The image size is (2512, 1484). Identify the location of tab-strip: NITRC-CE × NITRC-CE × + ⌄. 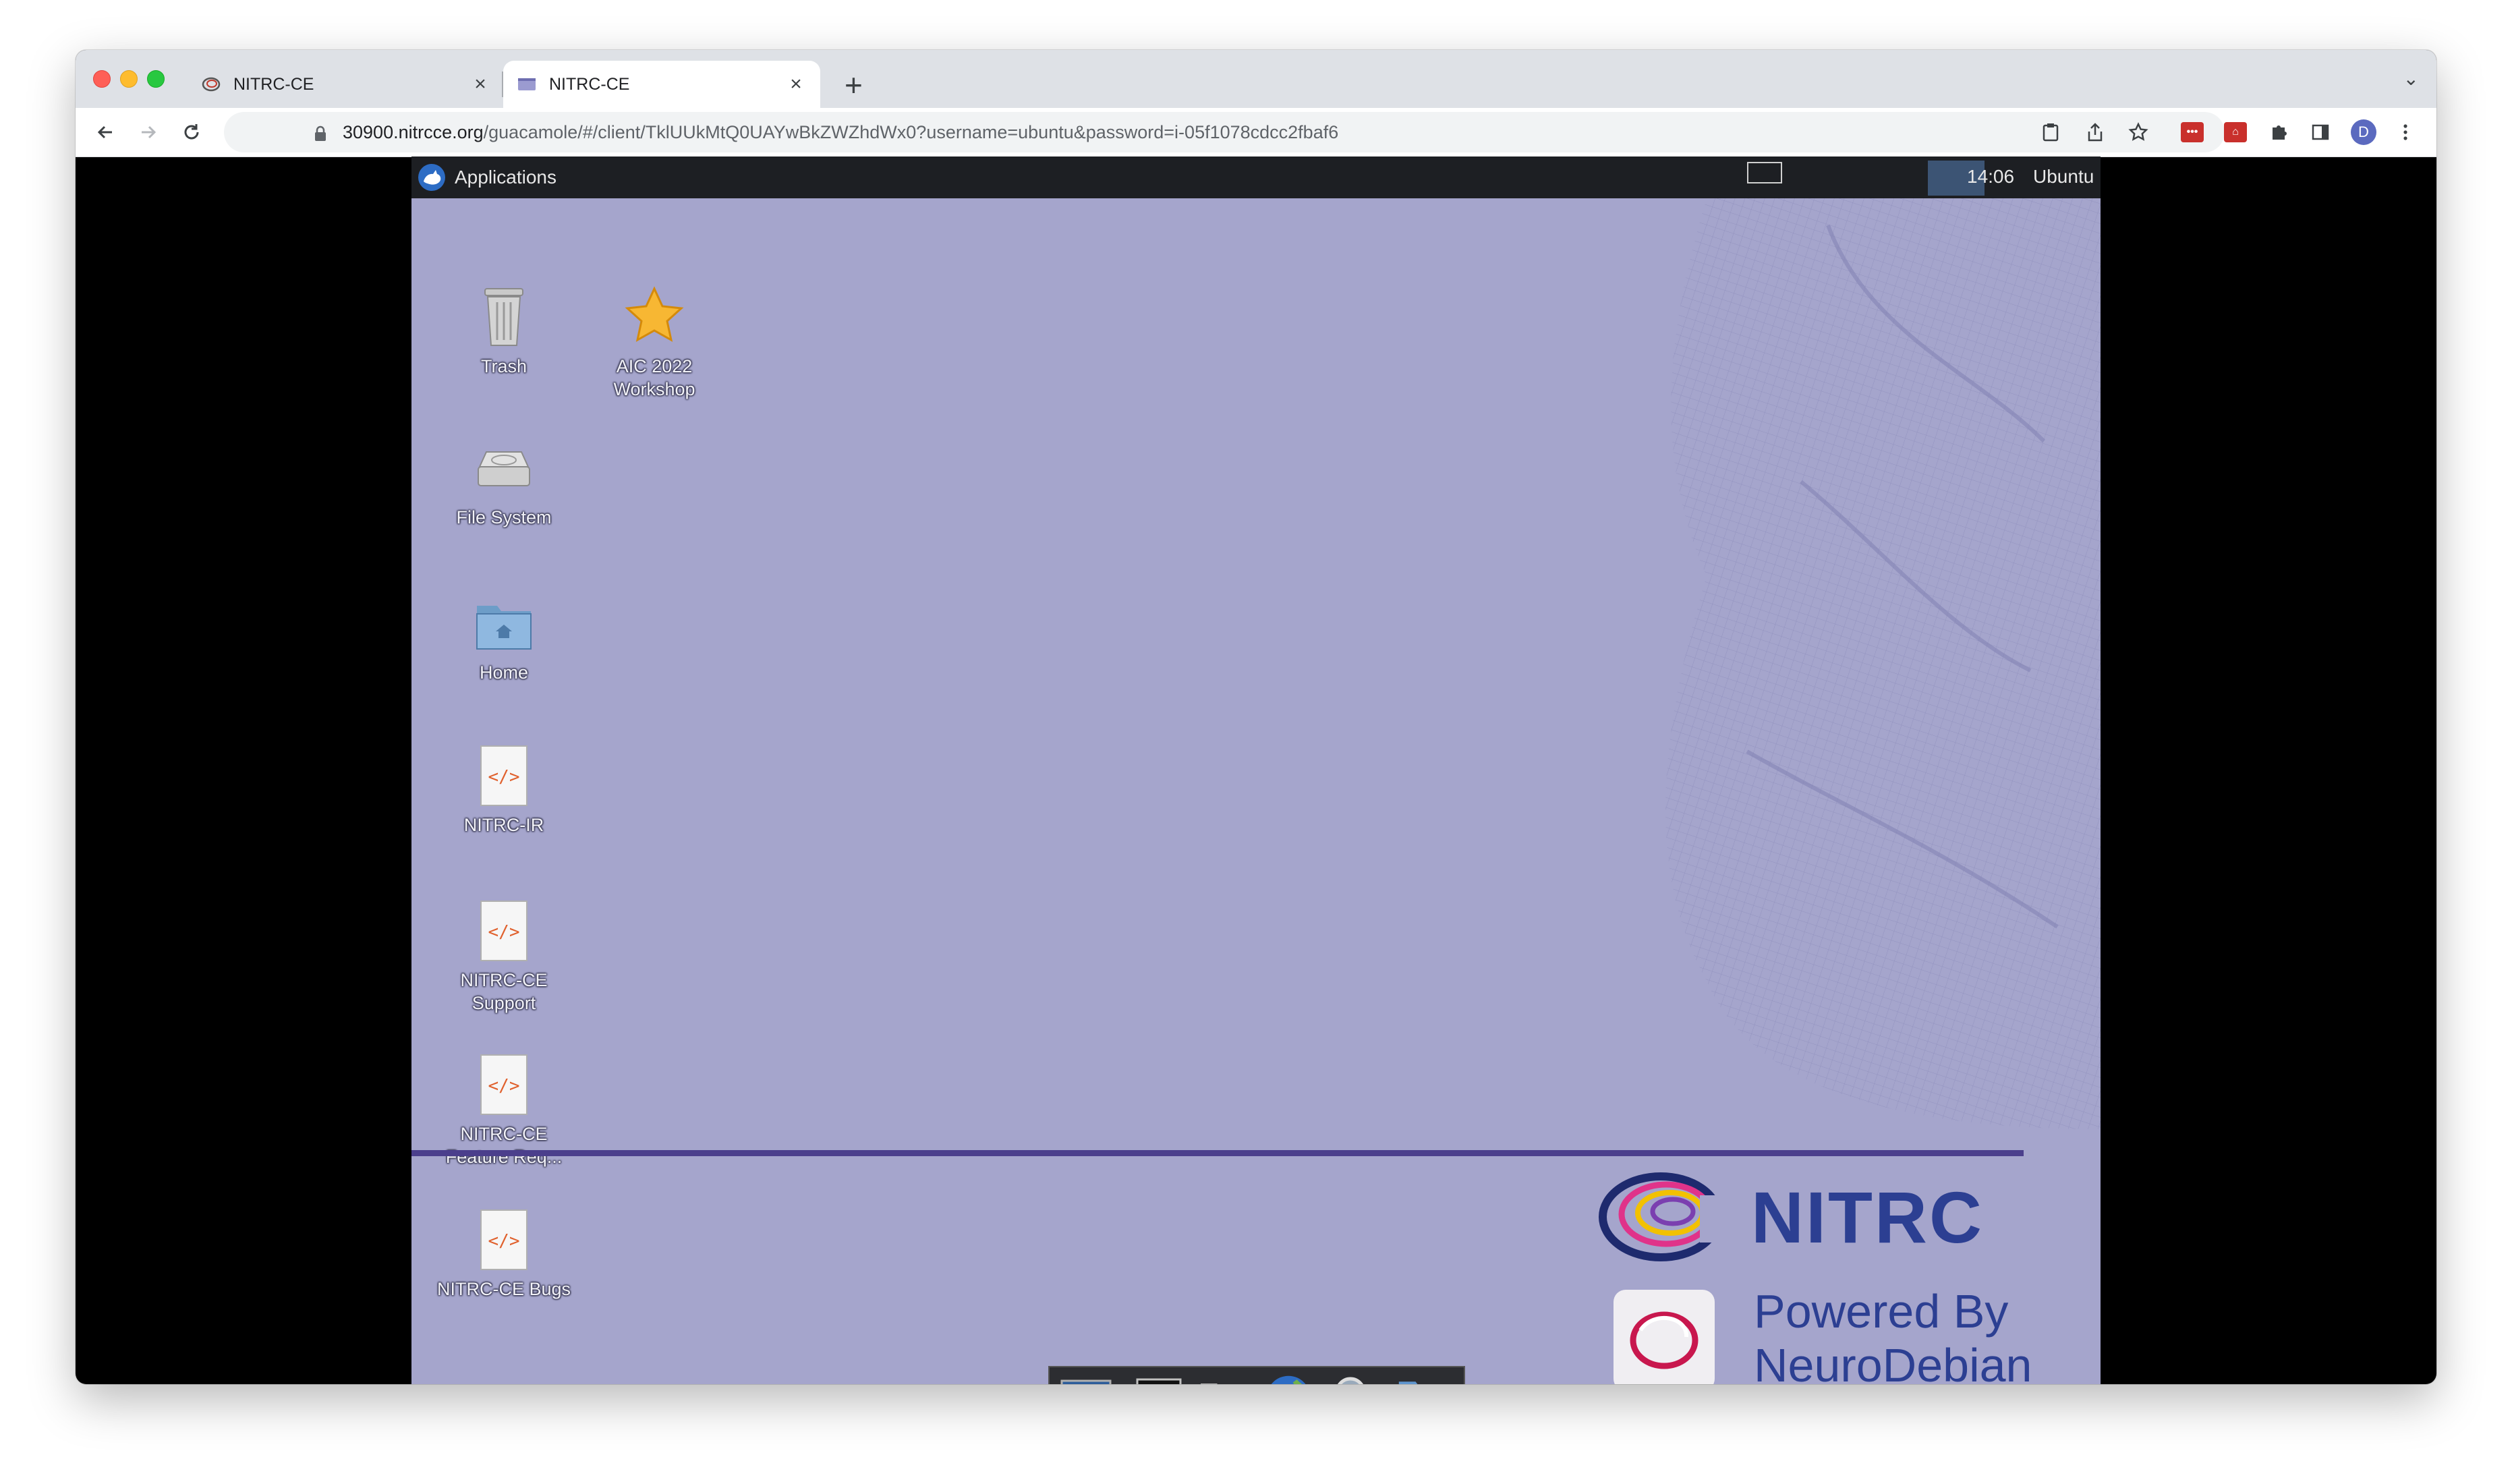
(1256, 79).